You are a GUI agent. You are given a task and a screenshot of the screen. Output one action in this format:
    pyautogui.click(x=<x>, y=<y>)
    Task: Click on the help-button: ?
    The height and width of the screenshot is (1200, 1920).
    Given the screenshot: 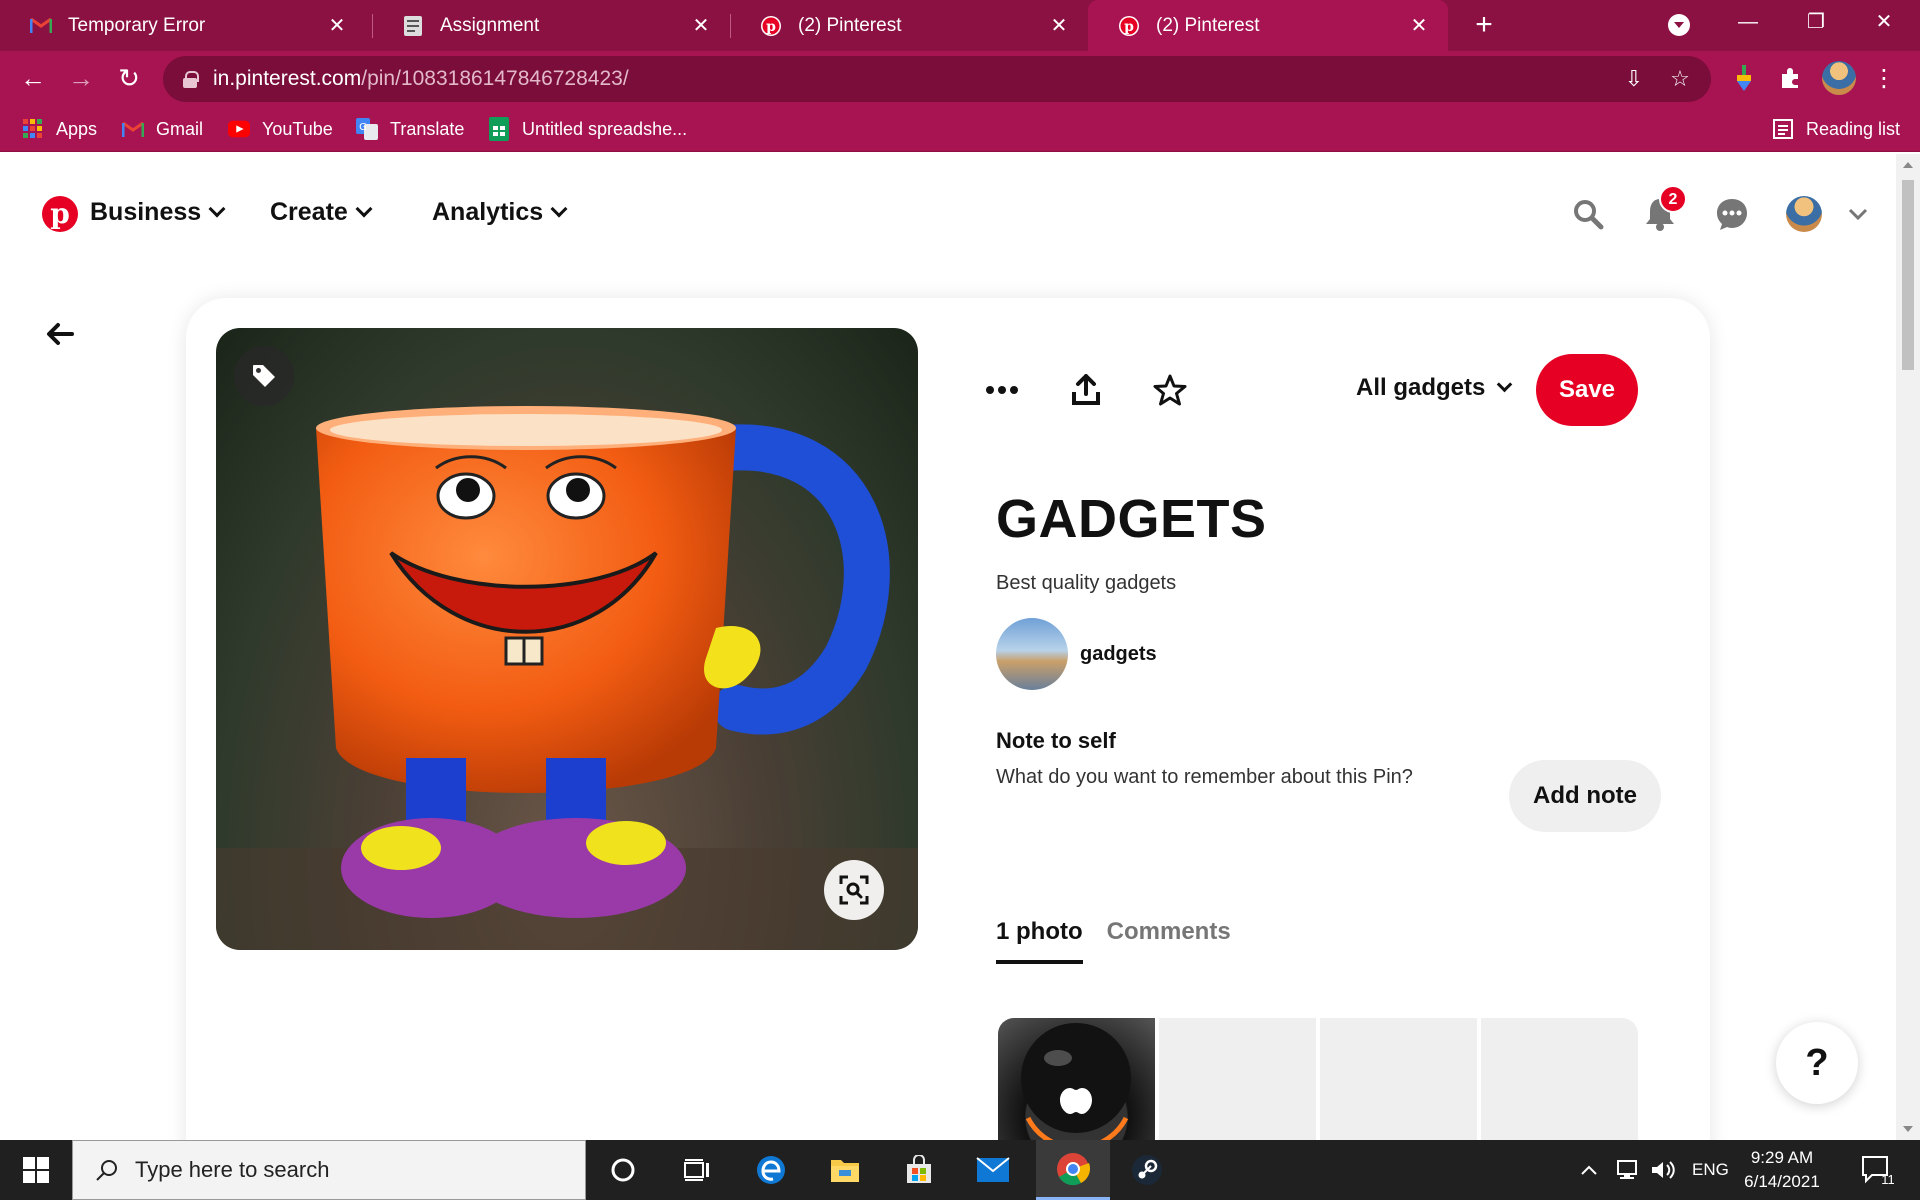 What is the action you would take?
    pyautogui.click(x=1817, y=1063)
    